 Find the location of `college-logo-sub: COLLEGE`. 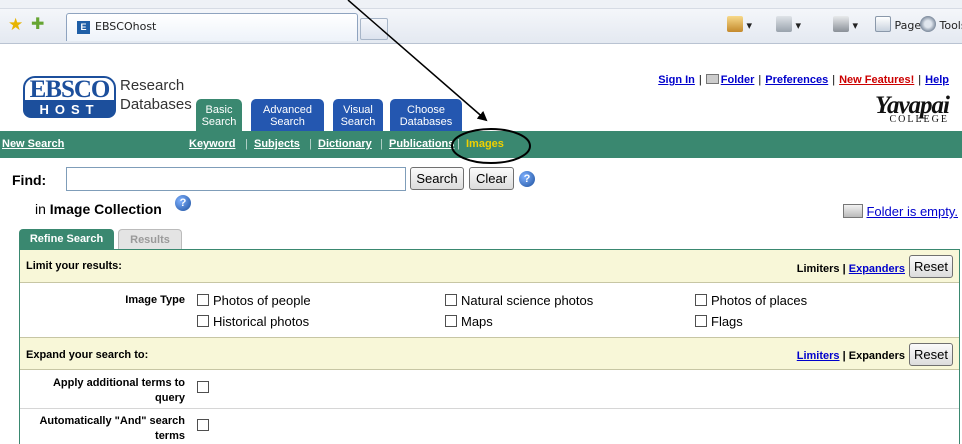

college-logo-sub: COLLEGE is located at coordinates (919, 119).